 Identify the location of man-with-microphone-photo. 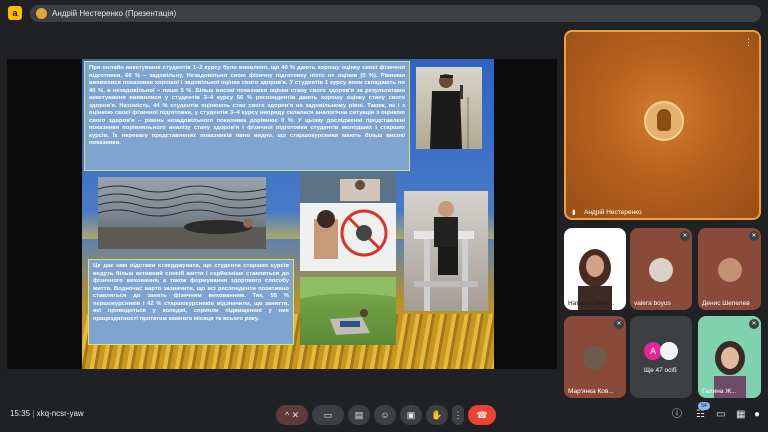
(449, 108).